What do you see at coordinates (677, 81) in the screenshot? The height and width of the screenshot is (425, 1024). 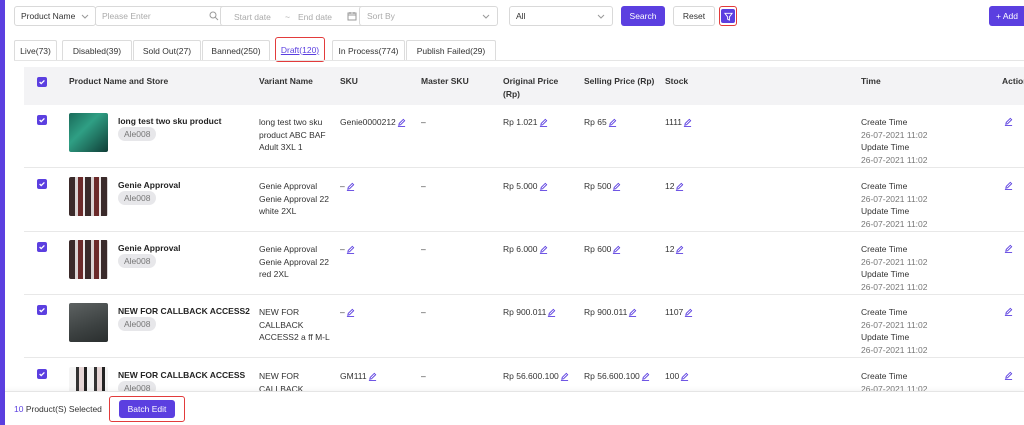 I see `header-stock: Stock` at bounding box center [677, 81].